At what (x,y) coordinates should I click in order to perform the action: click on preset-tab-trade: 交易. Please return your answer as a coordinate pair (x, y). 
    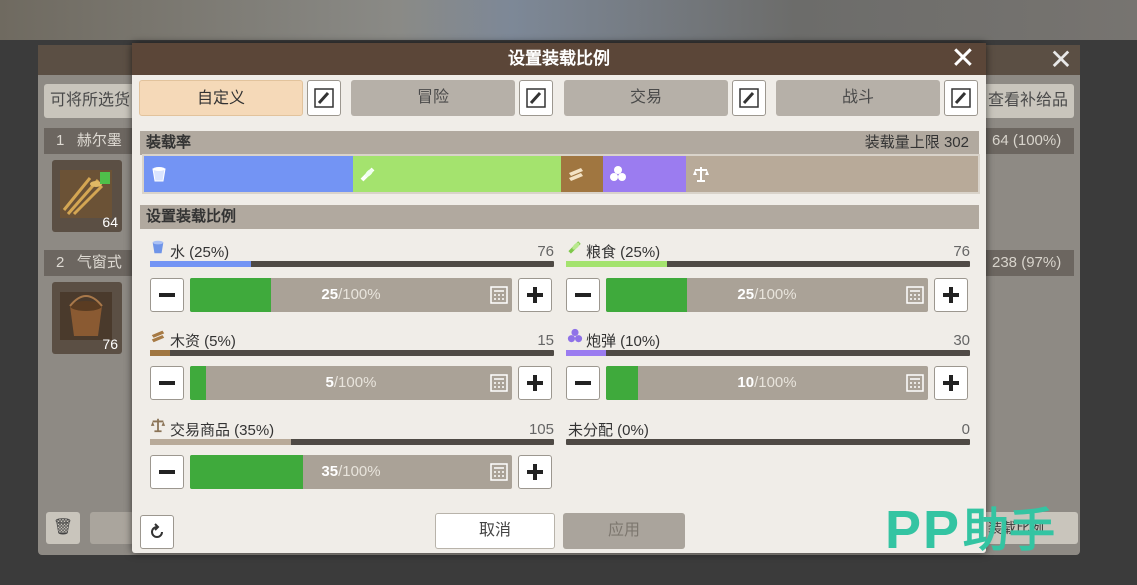
    Looking at the image, I should click on (646, 98).